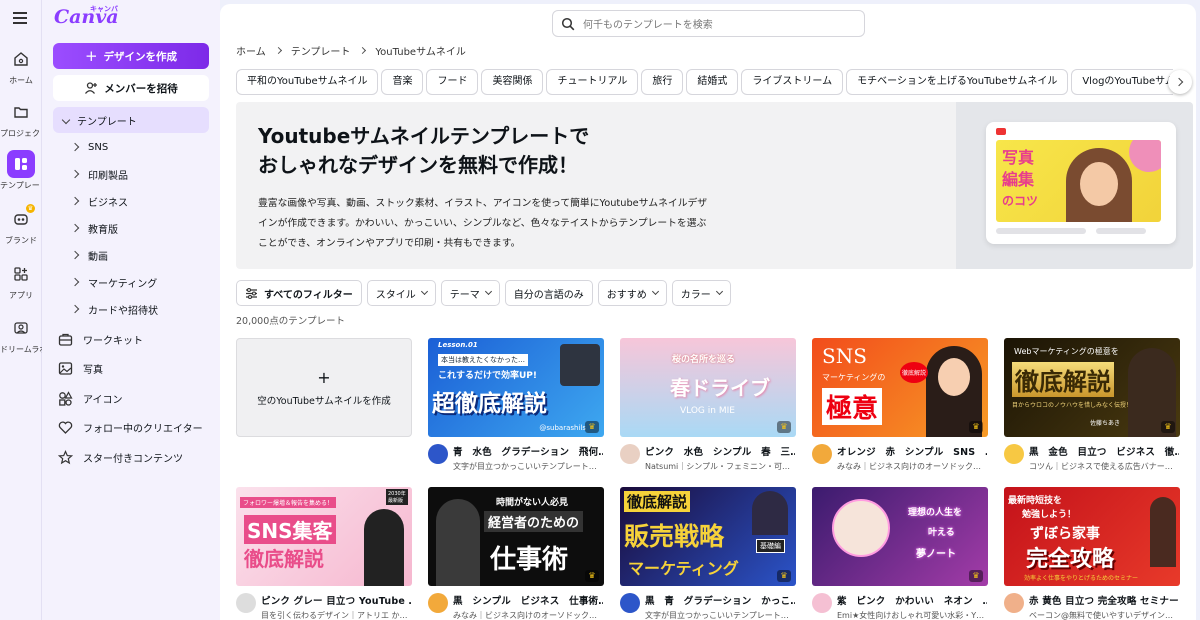  Describe the element at coordinates (719, 291) in the screenshot. I see `chevron-down-icon` at that location.